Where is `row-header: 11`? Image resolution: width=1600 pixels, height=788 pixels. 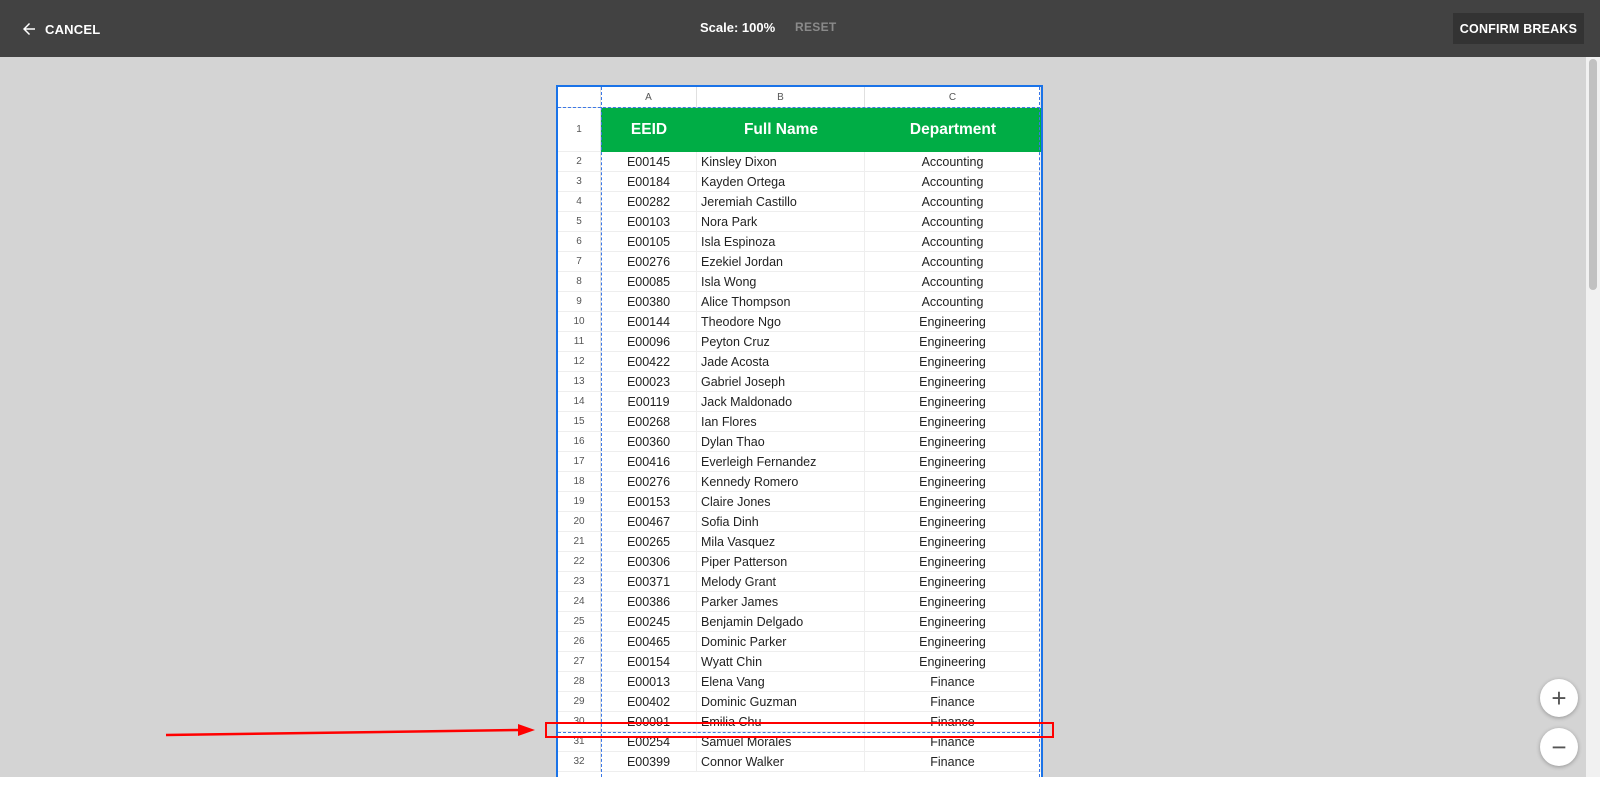
row-header: 11 is located at coordinates (579, 342).